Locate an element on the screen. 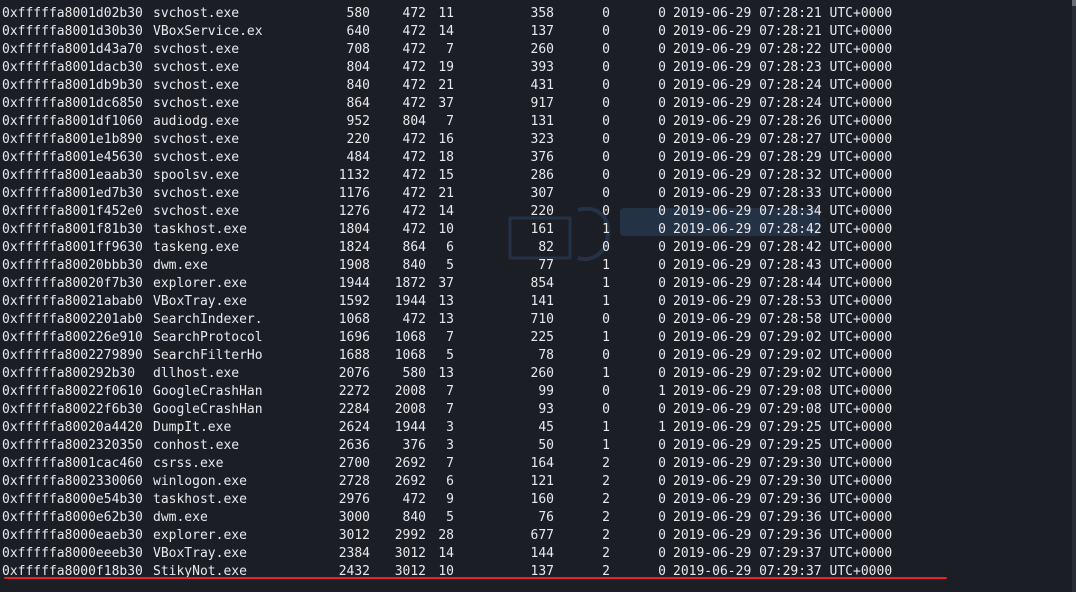 The image size is (1076, 592). process-pid: 3000 is located at coordinates (354, 517).